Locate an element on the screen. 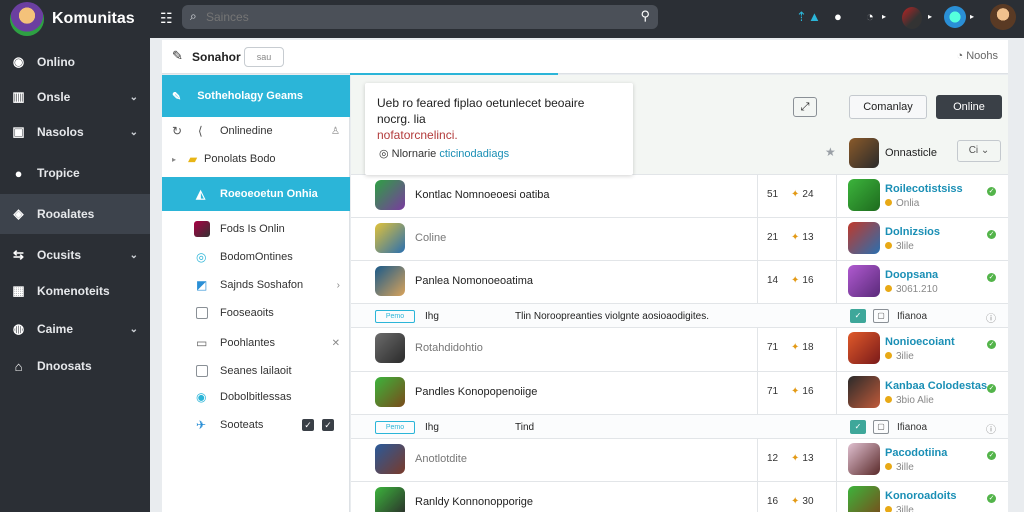  tree-item-label: BodomOntines is located at coordinates (256, 257).